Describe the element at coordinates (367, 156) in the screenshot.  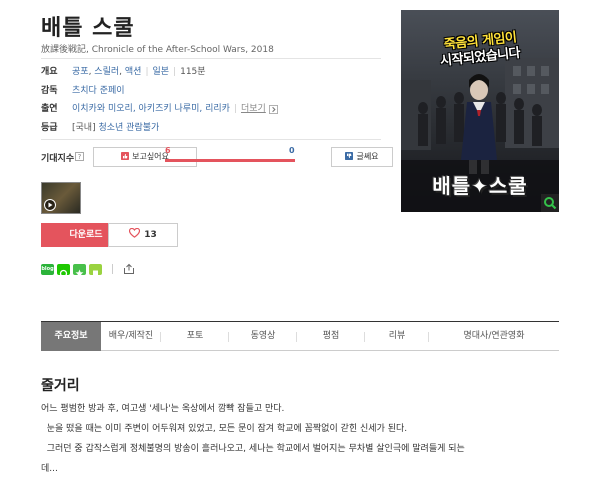
I see `nah-label: 글쎄요` at that location.